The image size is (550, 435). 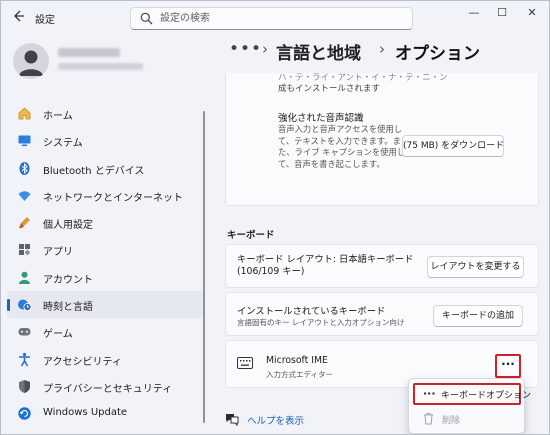 What do you see at coordinates (329, 89) in the screenshot?
I see `speech-top-line2: 成もインストールされます` at bounding box center [329, 89].